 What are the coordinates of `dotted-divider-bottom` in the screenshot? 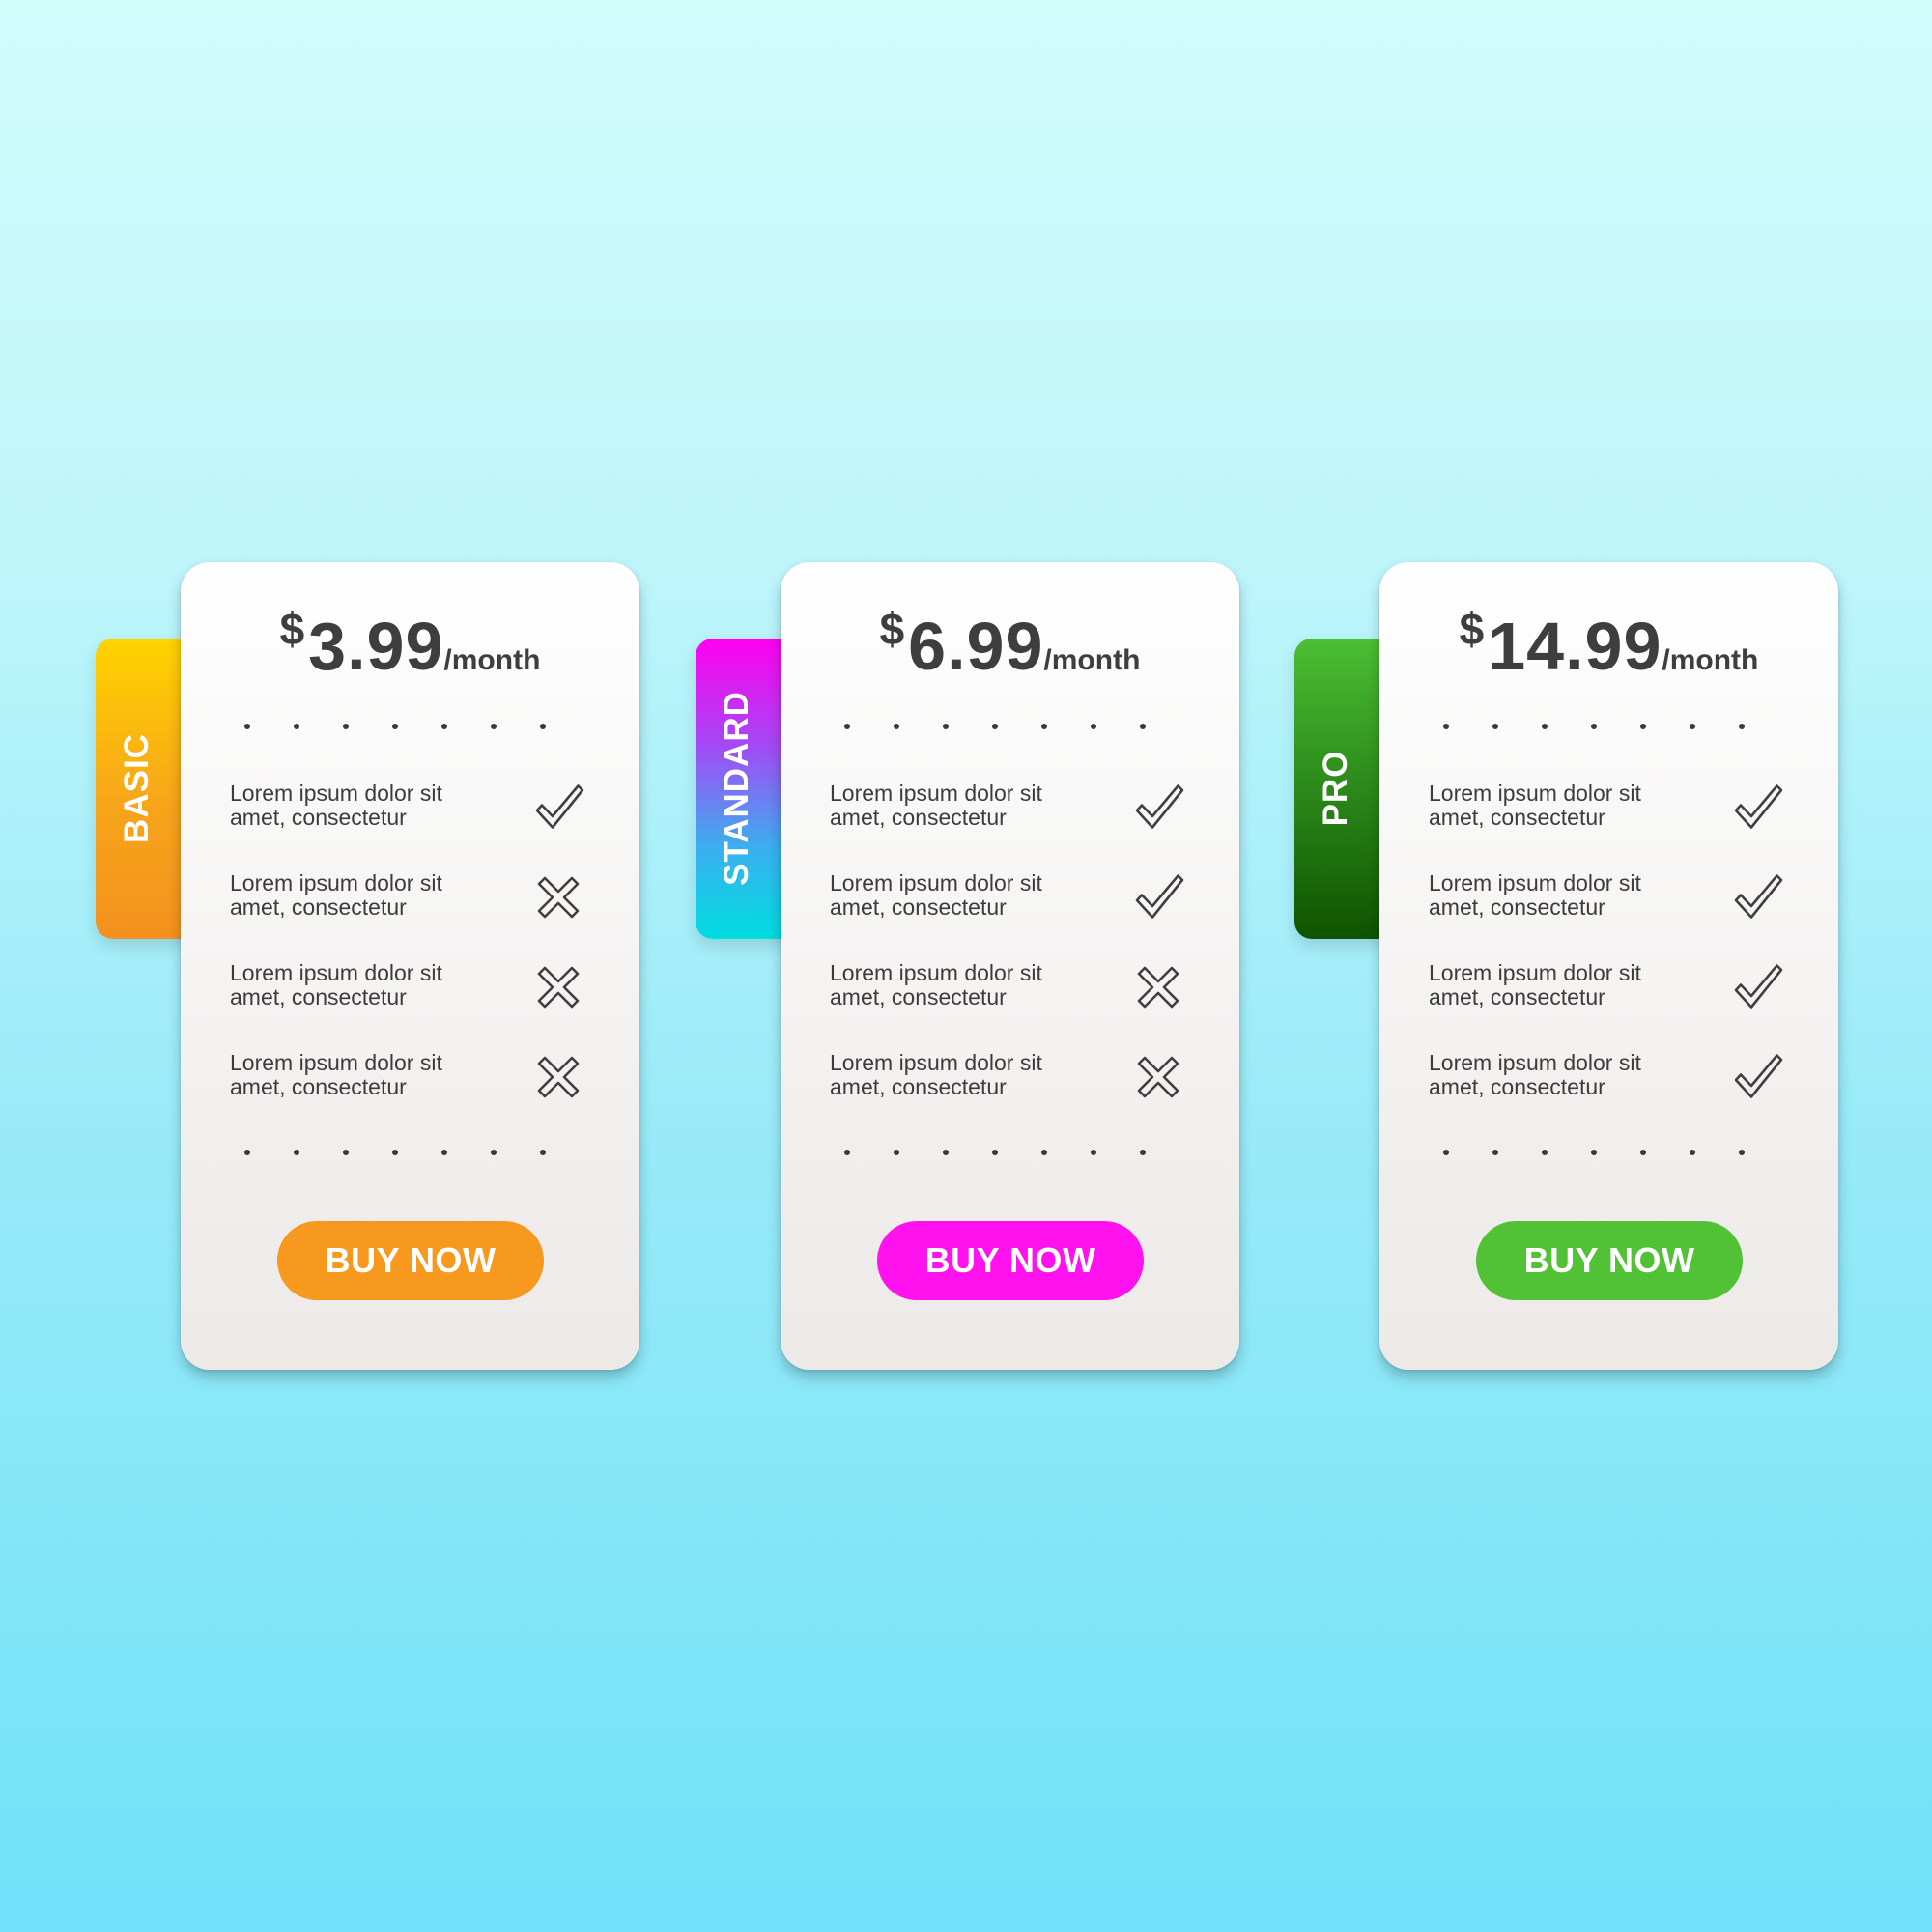 It's located at (1010, 1153).